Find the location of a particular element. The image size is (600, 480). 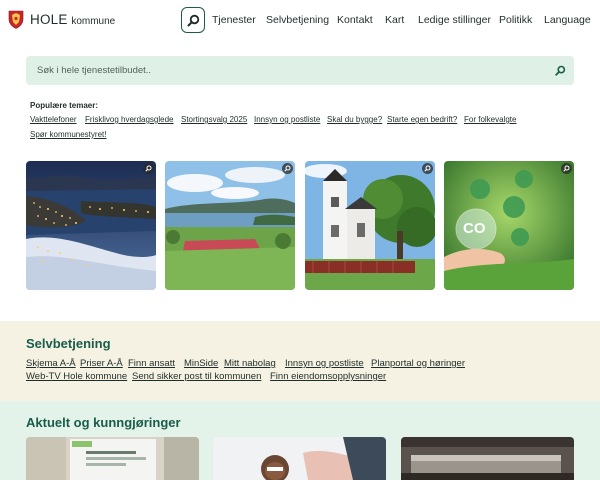

image-tile-night-town is located at coordinates (91, 225).